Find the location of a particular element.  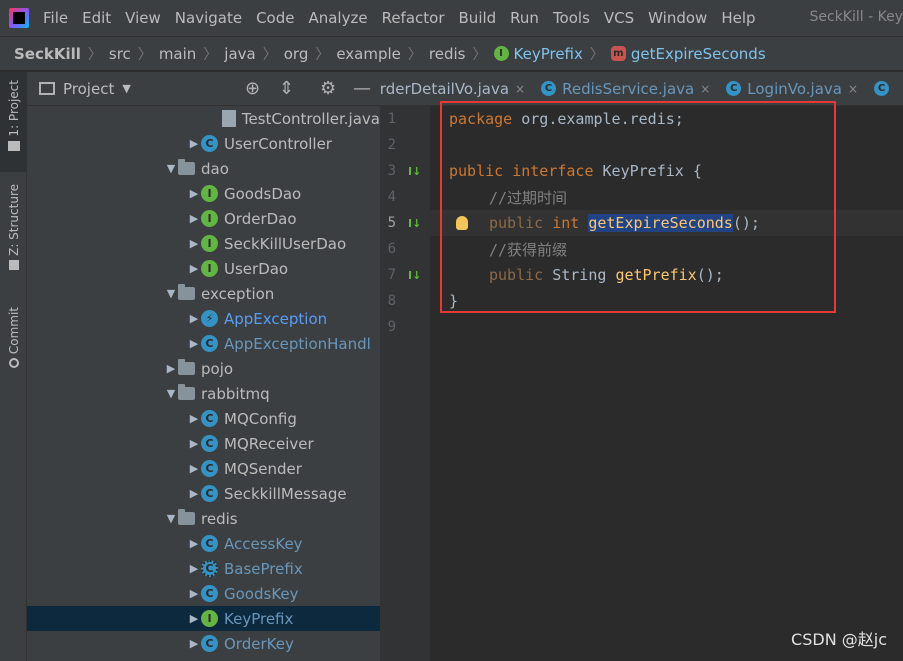

method-name: getPrefix is located at coordinates (656, 275).